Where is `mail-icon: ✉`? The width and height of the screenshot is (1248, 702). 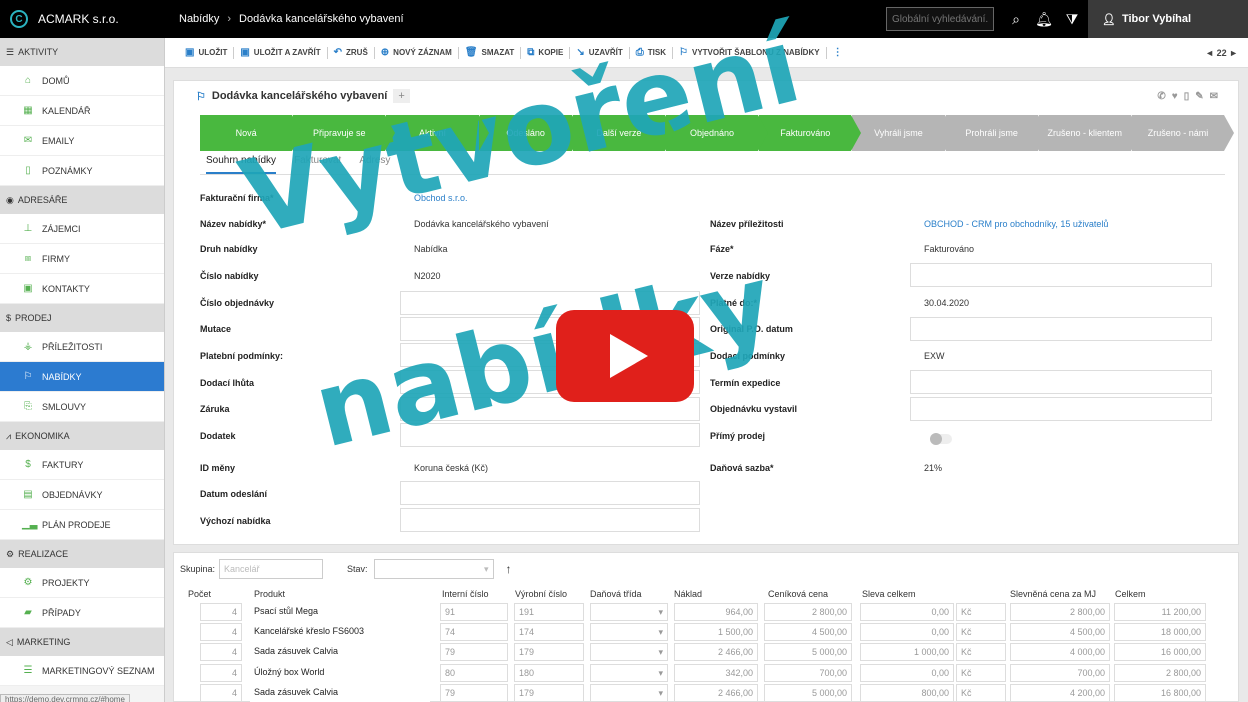 mail-icon: ✉ is located at coordinates (1217, 96).